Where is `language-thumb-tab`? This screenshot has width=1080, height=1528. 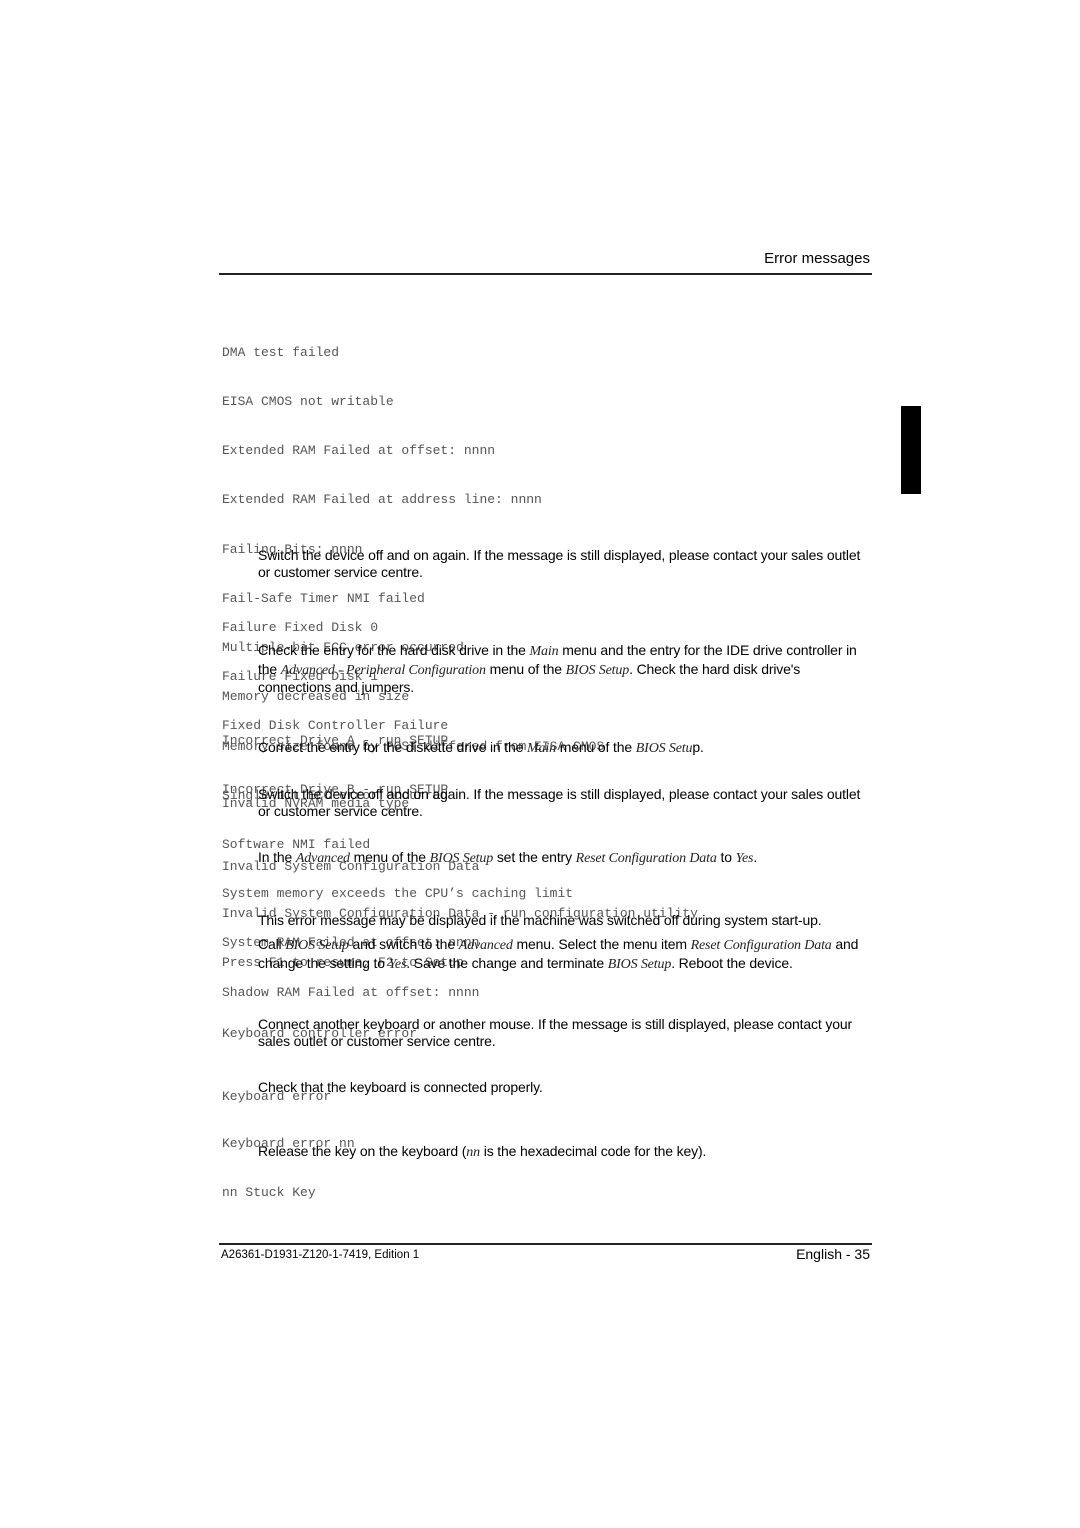
language-thumb-tab is located at coordinates (911, 450).